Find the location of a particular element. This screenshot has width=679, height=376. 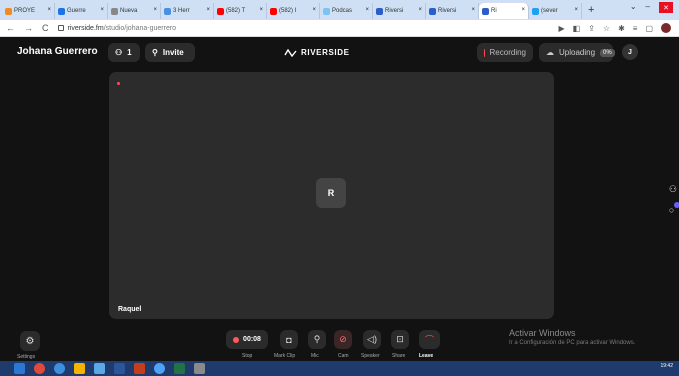

right-side-panel-icons: ⚇ ○ is located at coordinates (674, 199).